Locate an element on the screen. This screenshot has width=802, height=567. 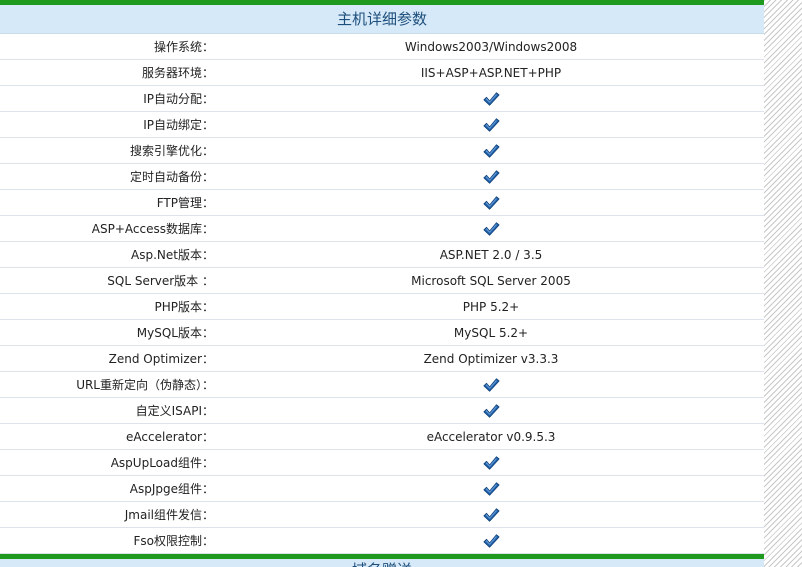
row-label: SQL Server版本 ： is located at coordinates (160, 281).